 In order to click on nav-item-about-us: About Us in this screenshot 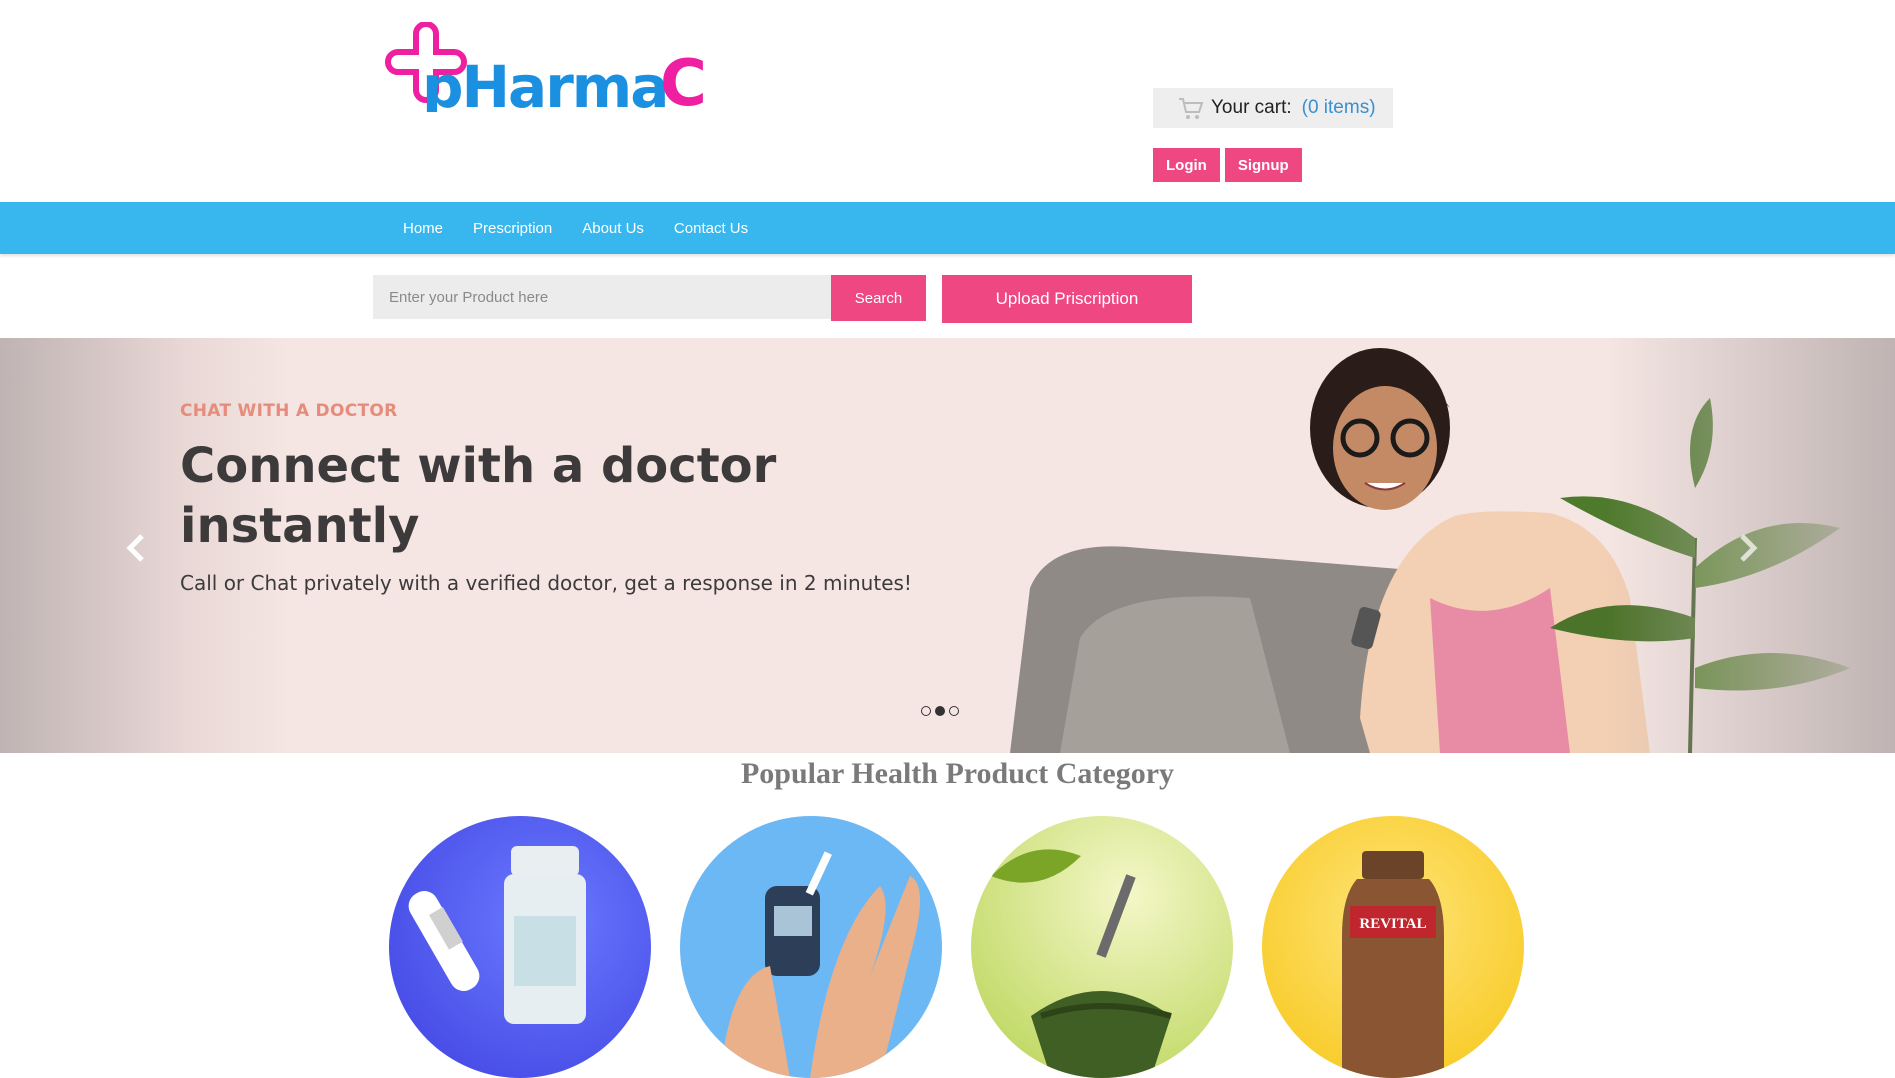, I will do `click(613, 228)`.